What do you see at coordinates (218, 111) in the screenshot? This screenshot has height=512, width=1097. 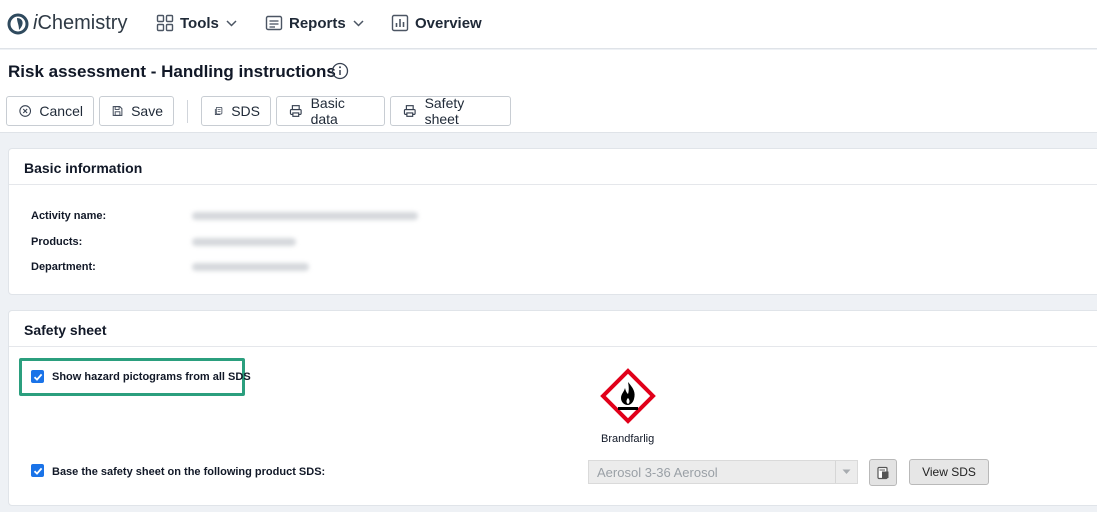 I see `documents-icon` at bounding box center [218, 111].